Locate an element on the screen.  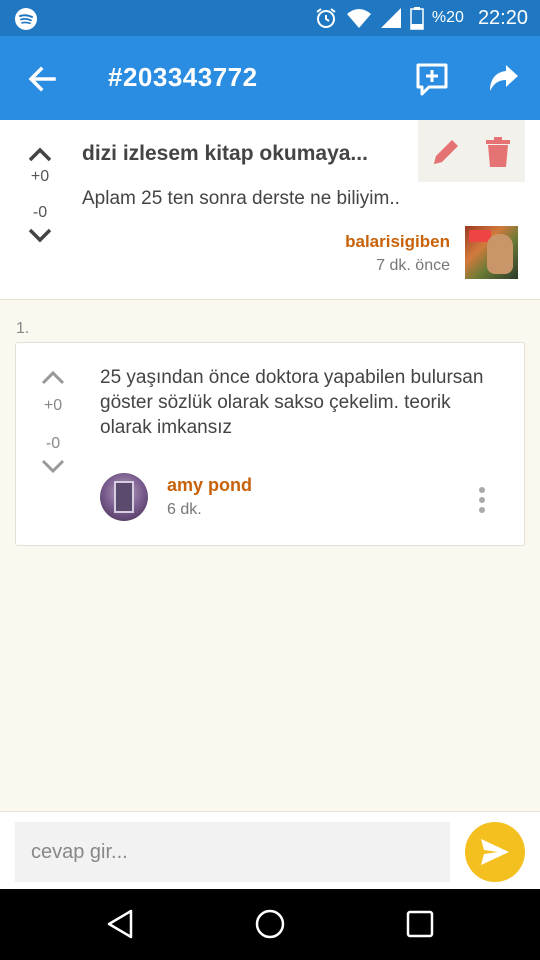
alarm-icon is located at coordinates (326, 18).